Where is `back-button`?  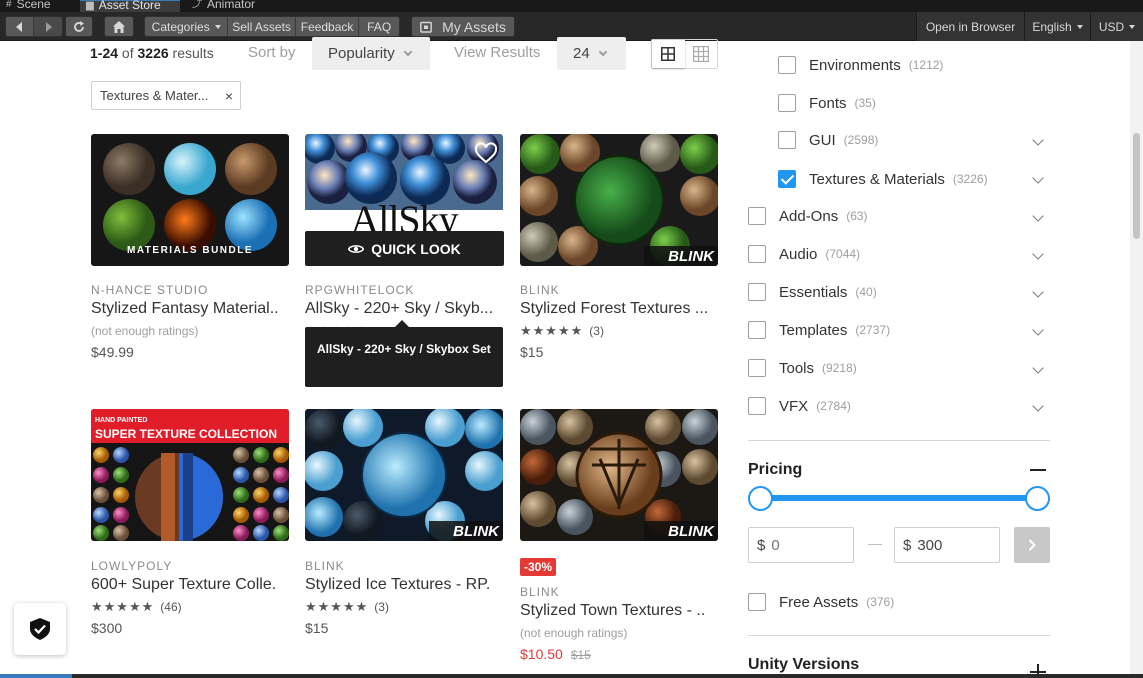 back-button is located at coordinates (20, 26).